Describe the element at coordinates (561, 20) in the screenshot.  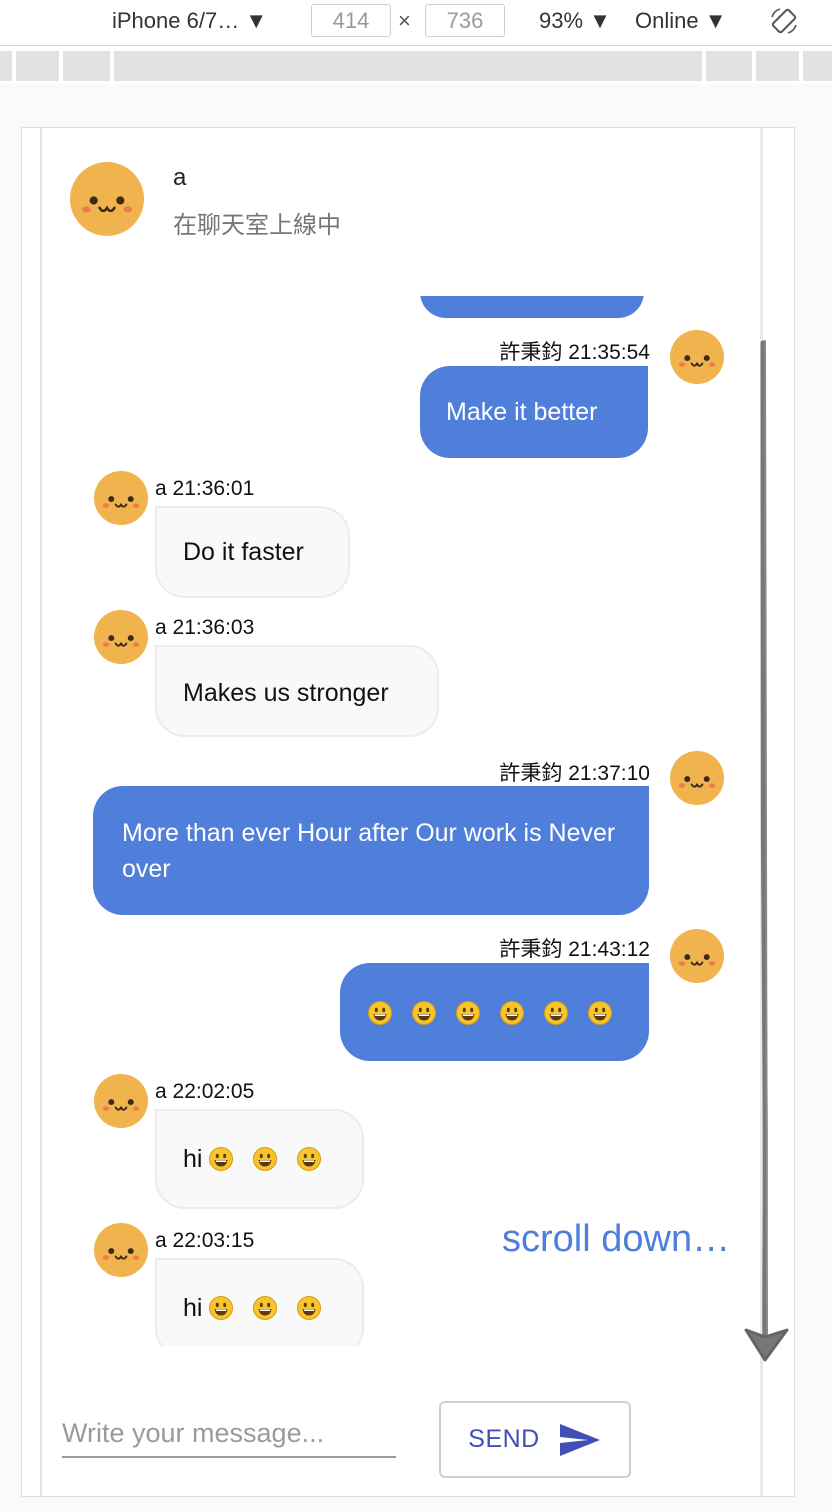
I see `zoom-label: 93%` at that location.